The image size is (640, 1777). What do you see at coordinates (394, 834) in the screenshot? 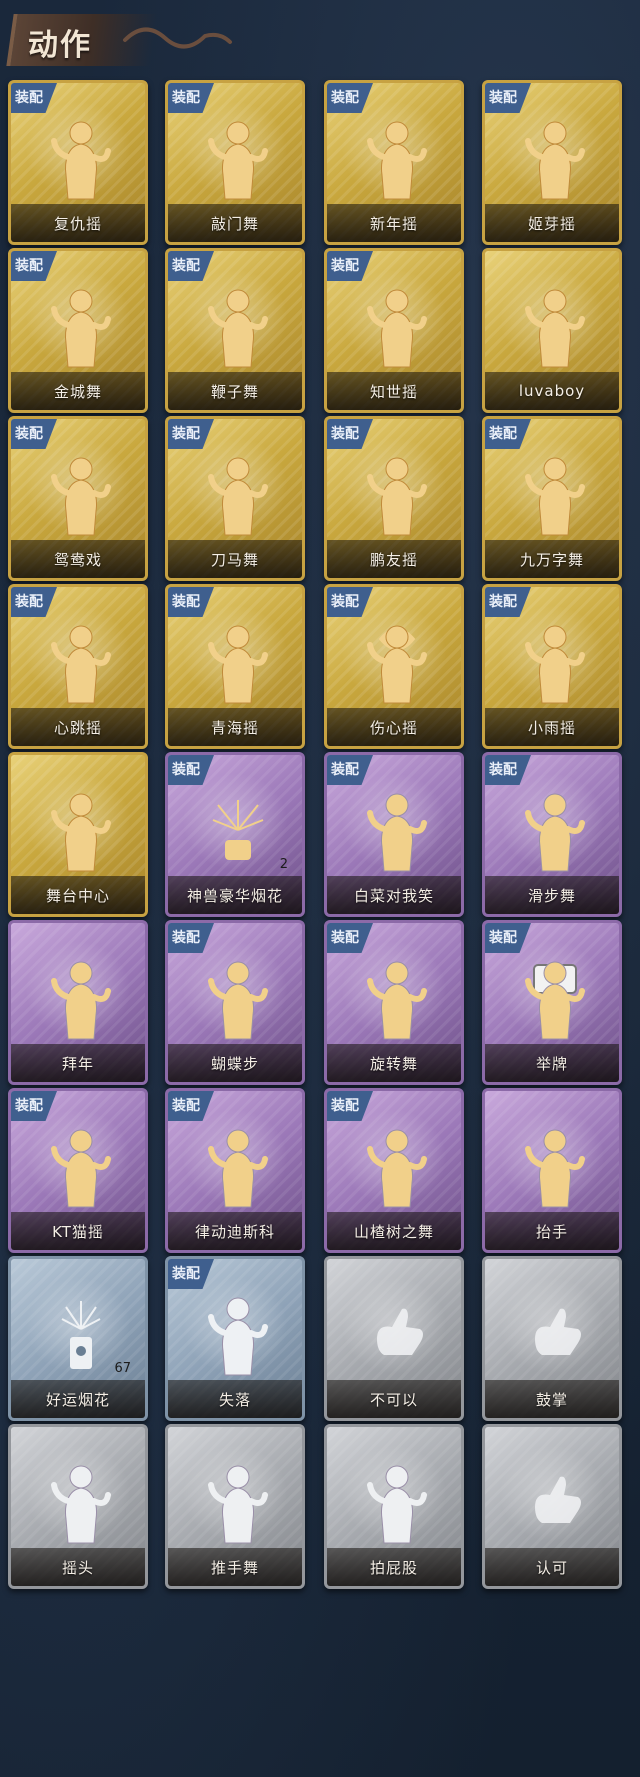
I see `action-card: 装配白菜对我笑` at bounding box center [394, 834].